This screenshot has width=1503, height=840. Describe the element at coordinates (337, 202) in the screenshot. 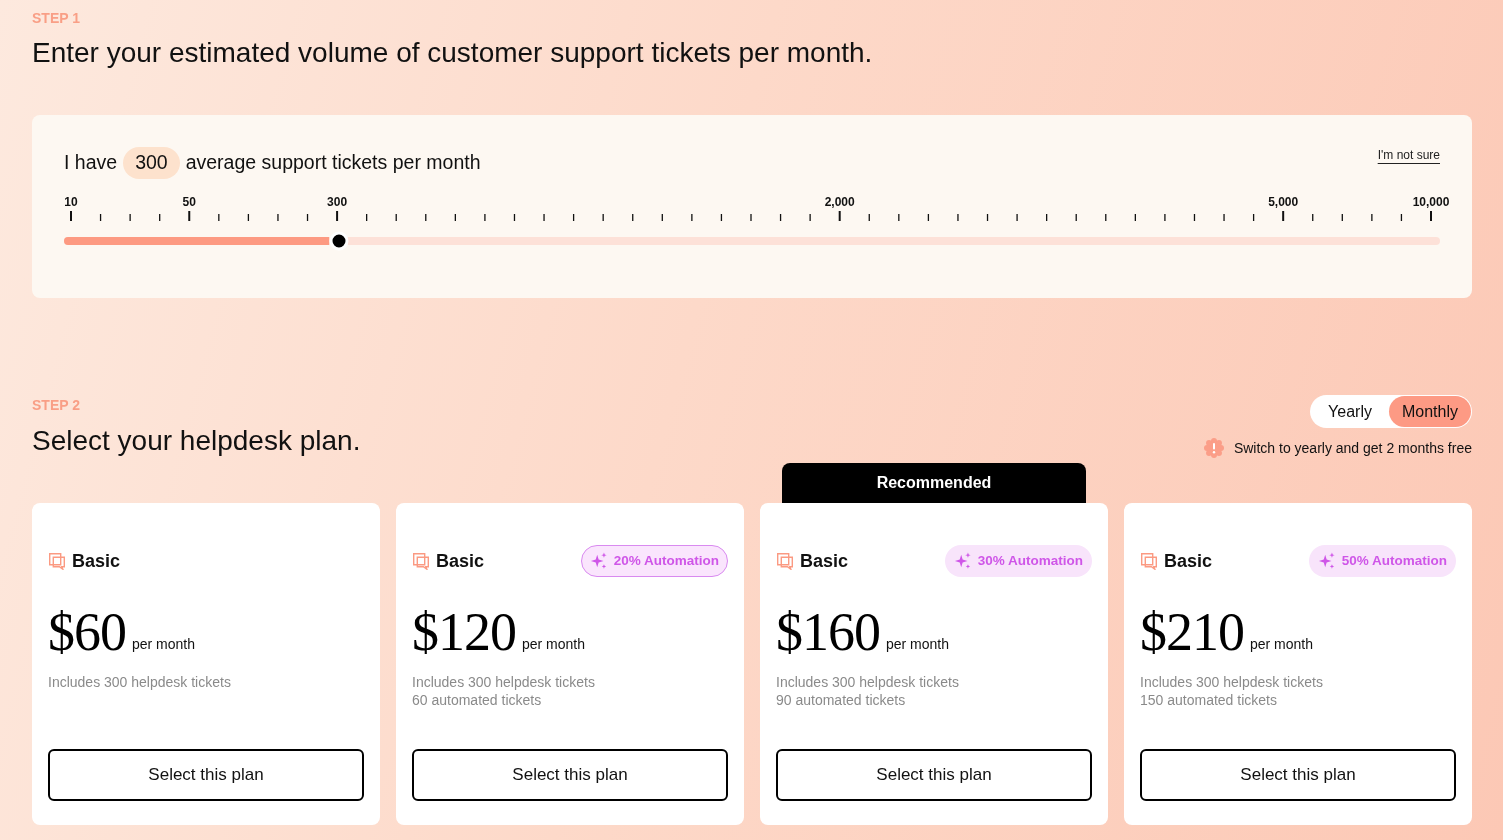

I see `scale-label: 300` at that location.